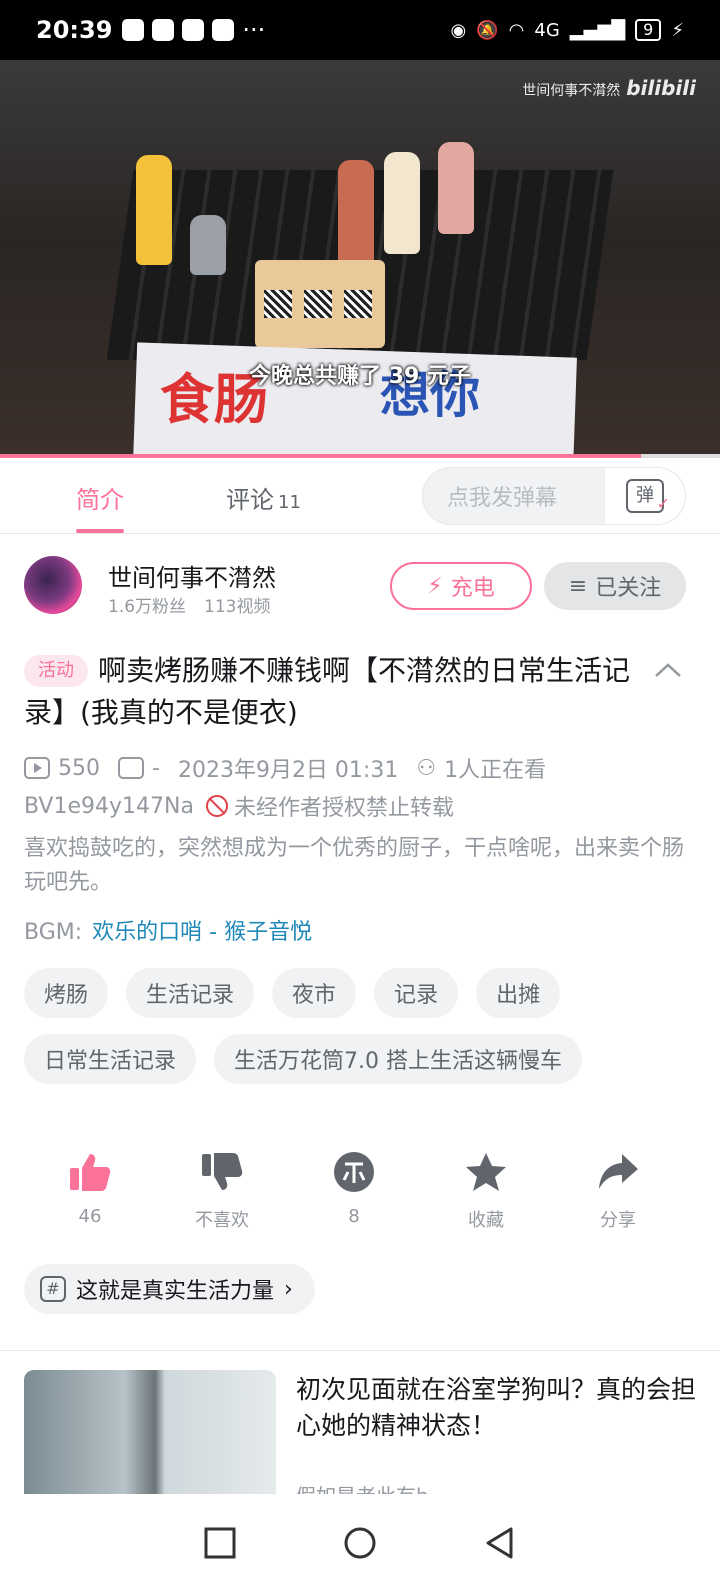  What do you see at coordinates (189, 604) in the screenshot?
I see `author-stats: 1.6万粉丝 113视频` at bounding box center [189, 604].